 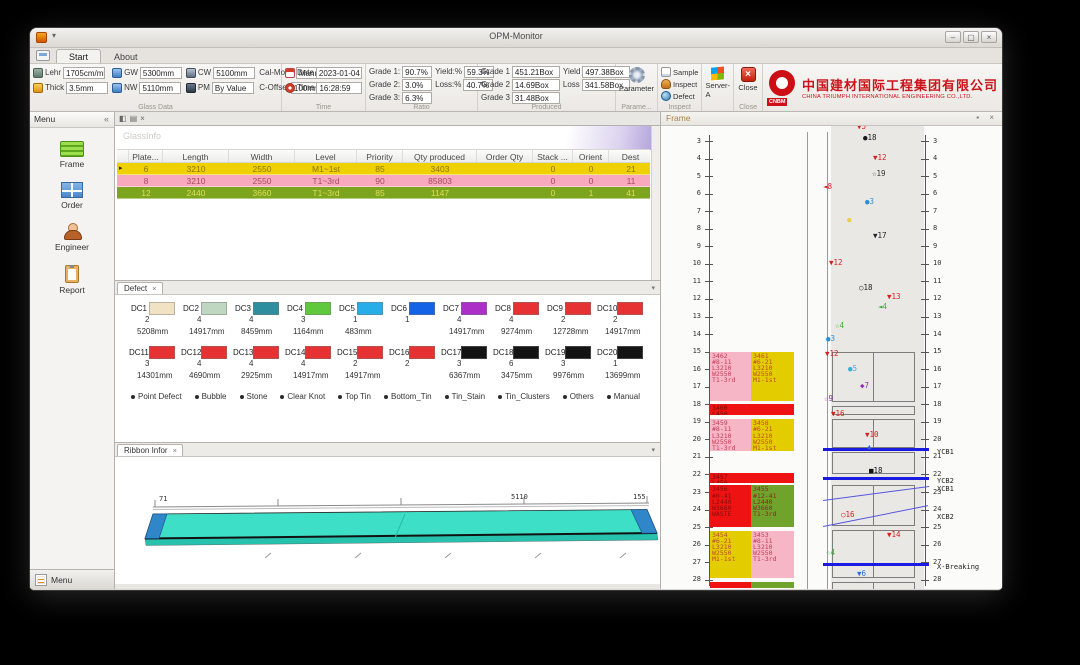 What do you see at coordinates (121, 168) in the screenshot?
I see `row-marker: ▸` at bounding box center [121, 168].